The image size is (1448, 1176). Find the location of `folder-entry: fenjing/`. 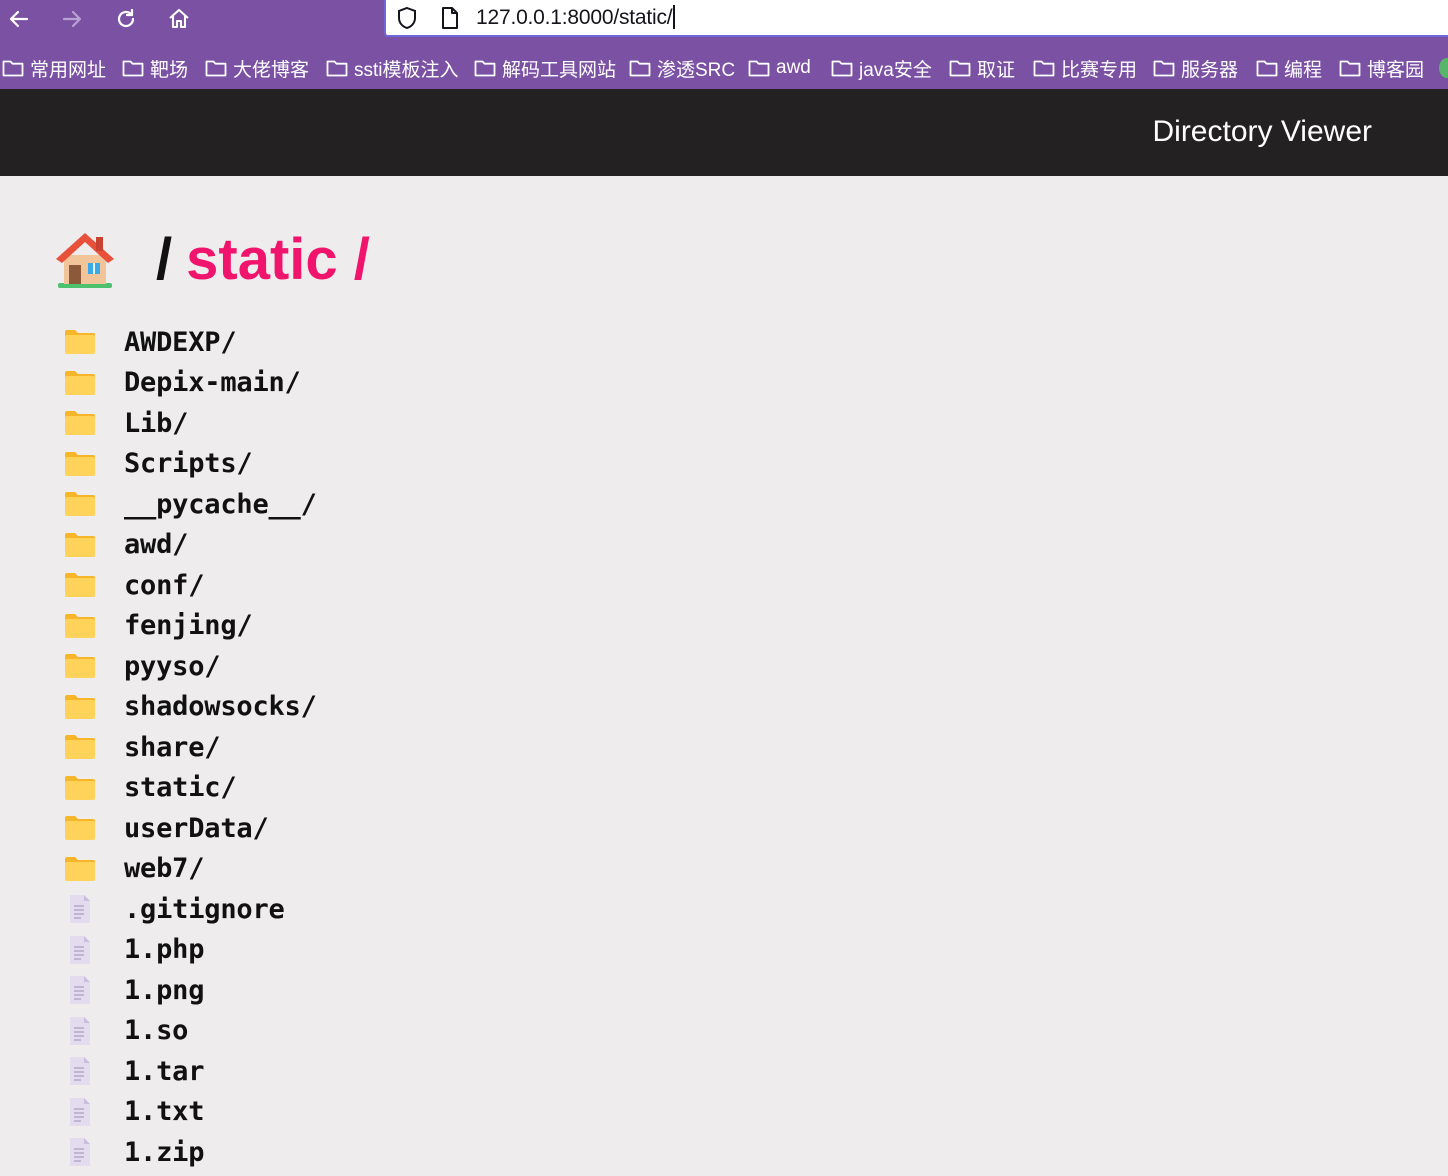

folder-entry: fenjing/ is located at coordinates (412, 626).